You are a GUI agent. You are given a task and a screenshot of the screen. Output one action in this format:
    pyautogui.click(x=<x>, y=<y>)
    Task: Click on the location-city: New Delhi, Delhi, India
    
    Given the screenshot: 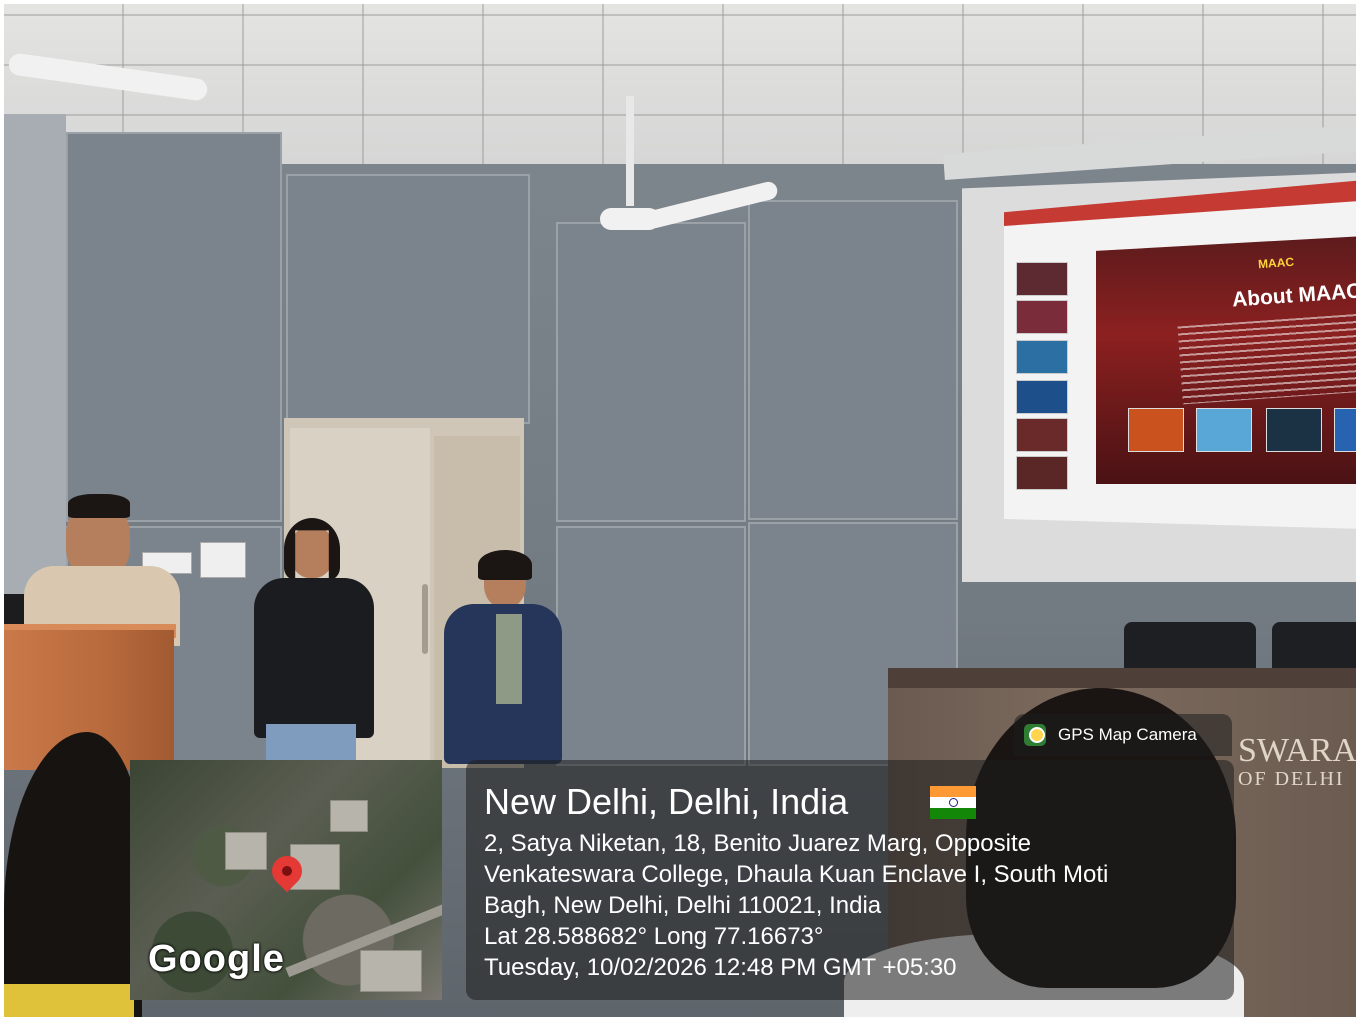 What is the action you would take?
    pyautogui.click(x=666, y=801)
    